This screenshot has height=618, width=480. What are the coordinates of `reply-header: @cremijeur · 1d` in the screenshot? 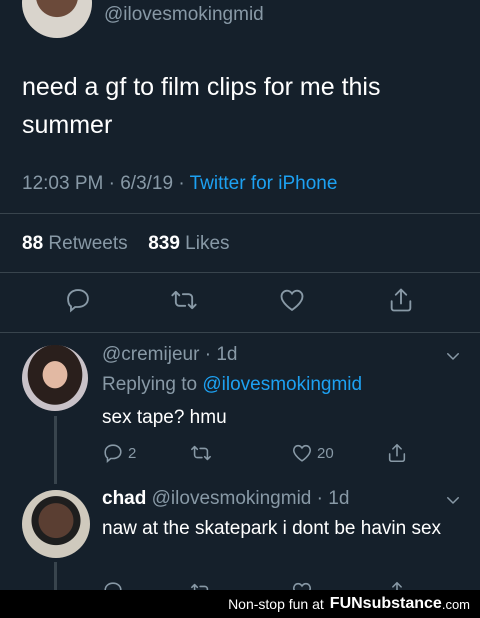 It's located at (169, 355).